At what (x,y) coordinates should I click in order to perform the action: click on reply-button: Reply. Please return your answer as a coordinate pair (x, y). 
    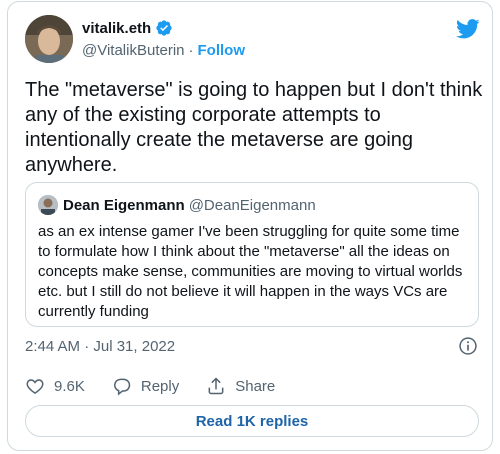
    Looking at the image, I should click on (145, 386).